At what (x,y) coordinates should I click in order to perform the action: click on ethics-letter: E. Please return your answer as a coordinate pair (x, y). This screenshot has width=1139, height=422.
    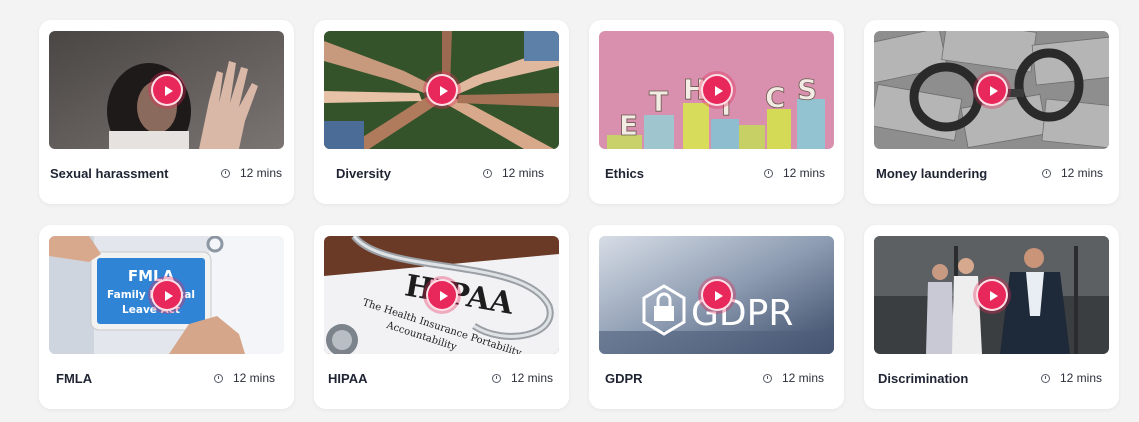
    Looking at the image, I should click on (628, 125).